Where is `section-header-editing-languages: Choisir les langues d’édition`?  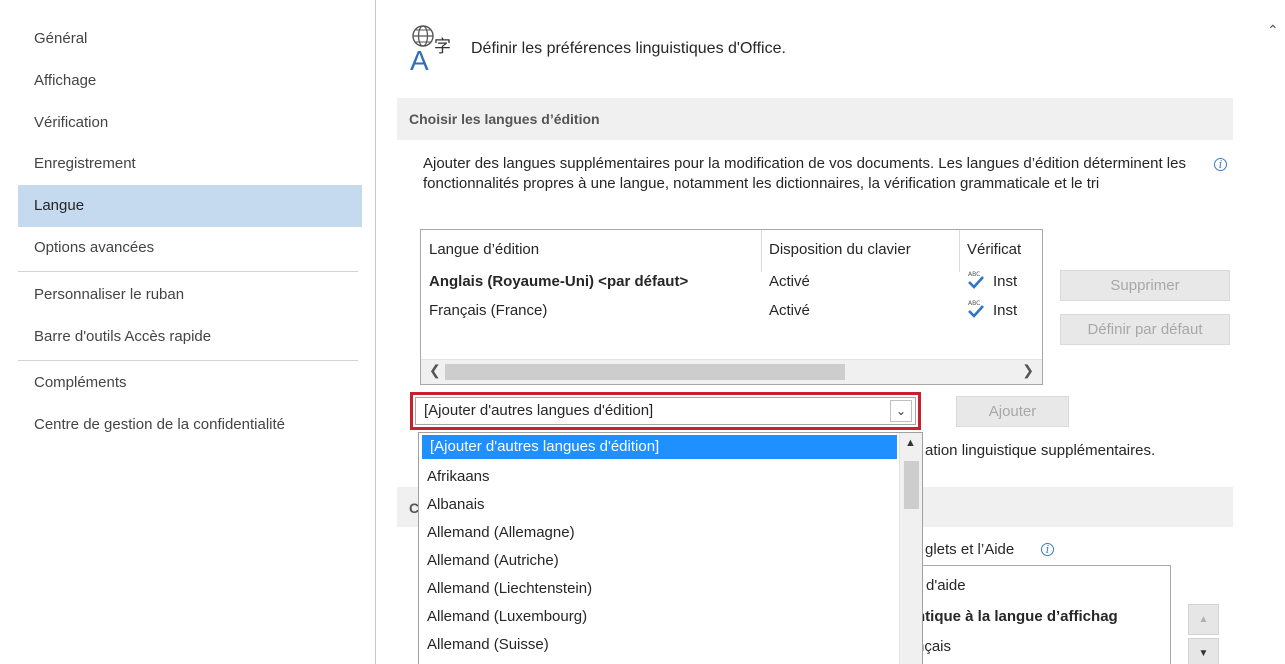 section-header-editing-languages: Choisir les langues d’édition is located at coordinates (815, 119).